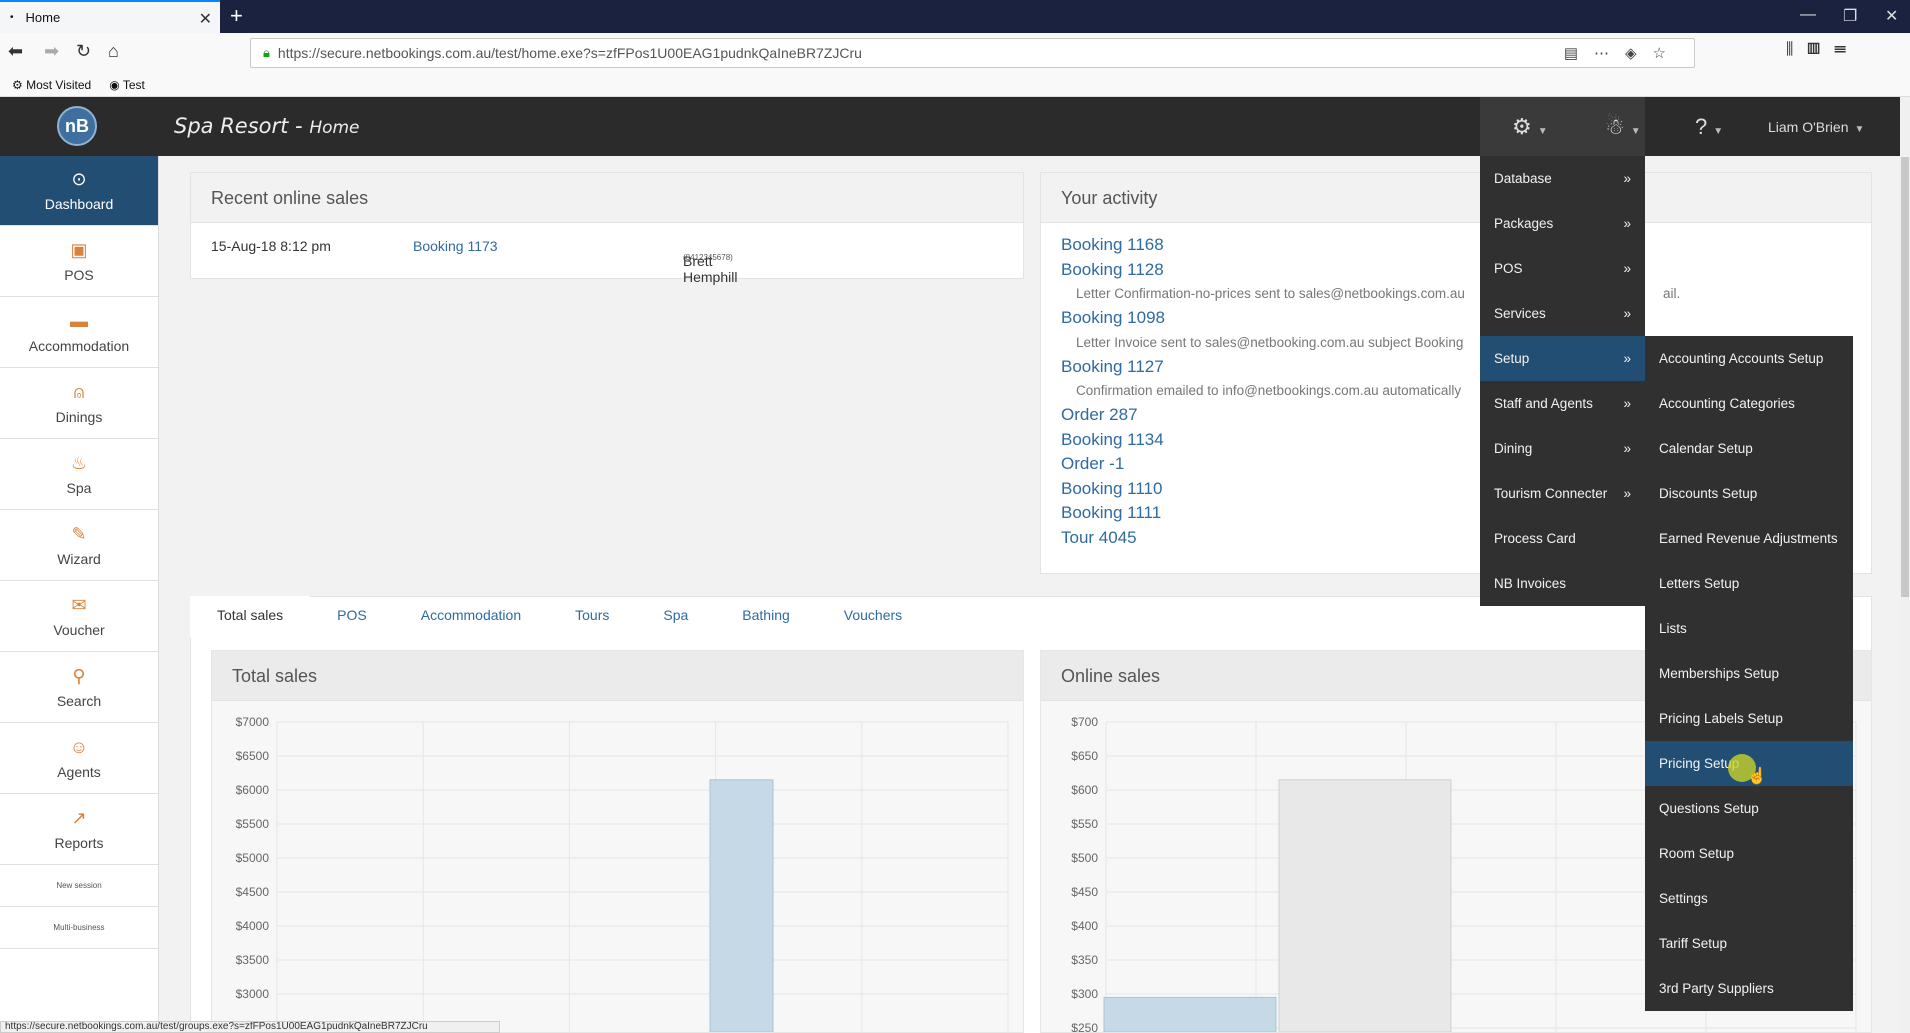 This screenshot has height=1033, width=1910. What do you see at coordinates (253, 824) in the screenshot?
I see `y-tick-label: $5500` at bounding box center [253, 824].